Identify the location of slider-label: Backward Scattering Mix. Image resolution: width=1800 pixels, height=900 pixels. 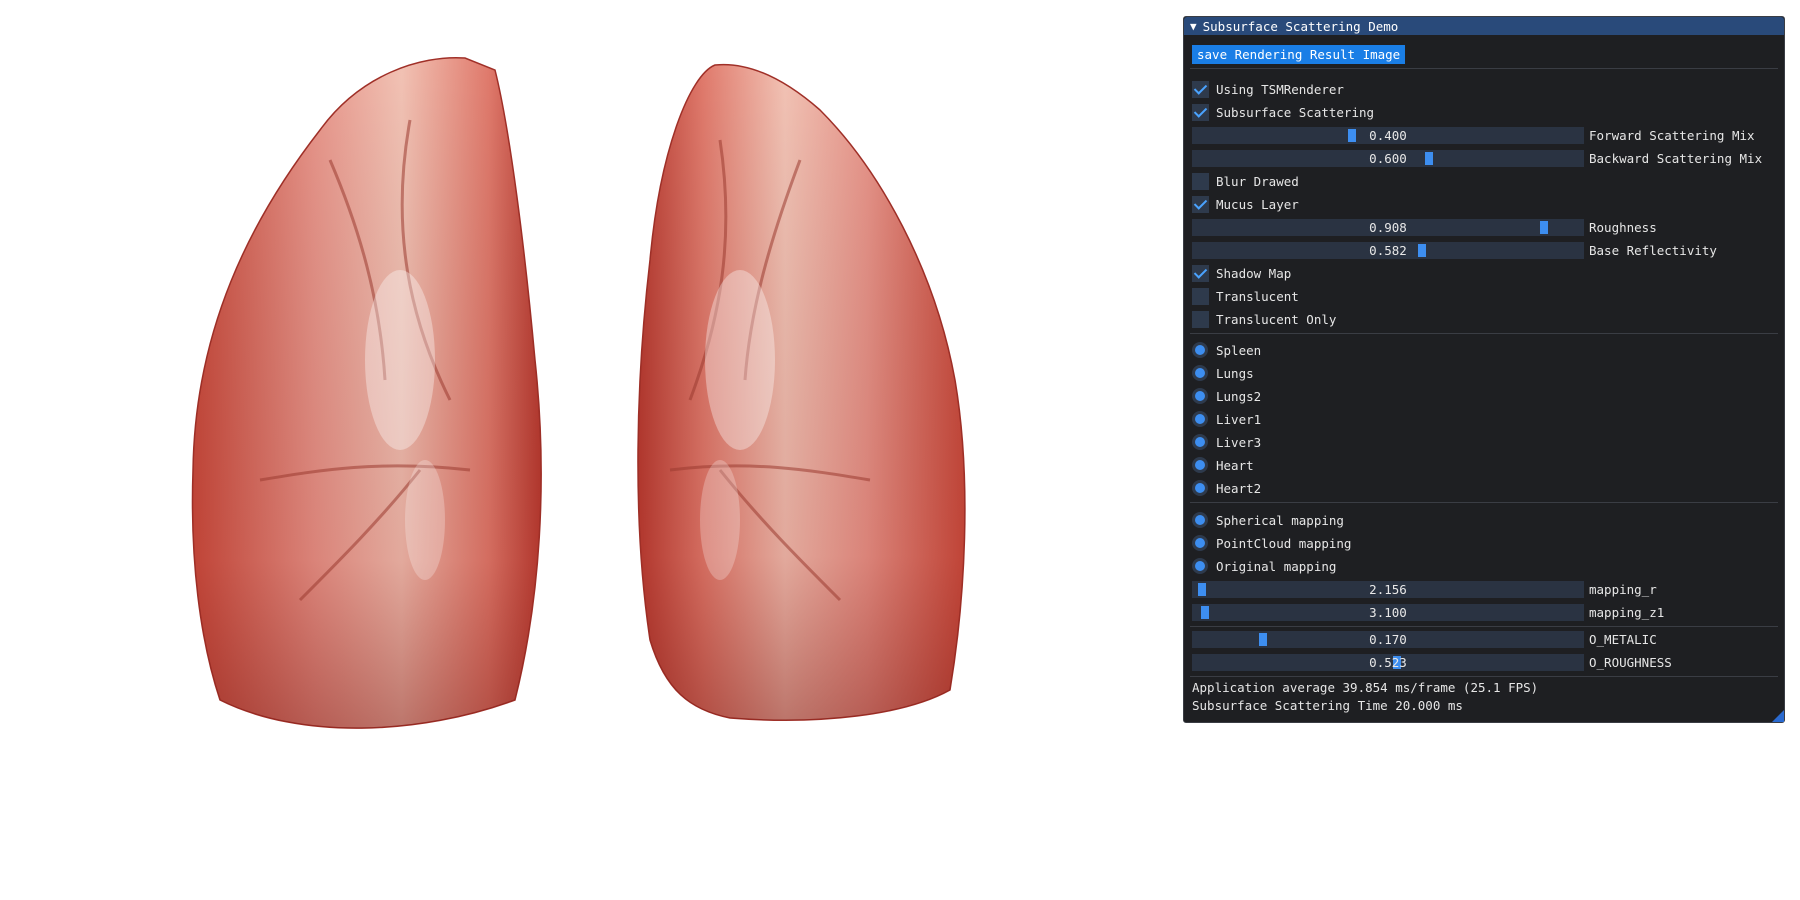
(1676, 158).